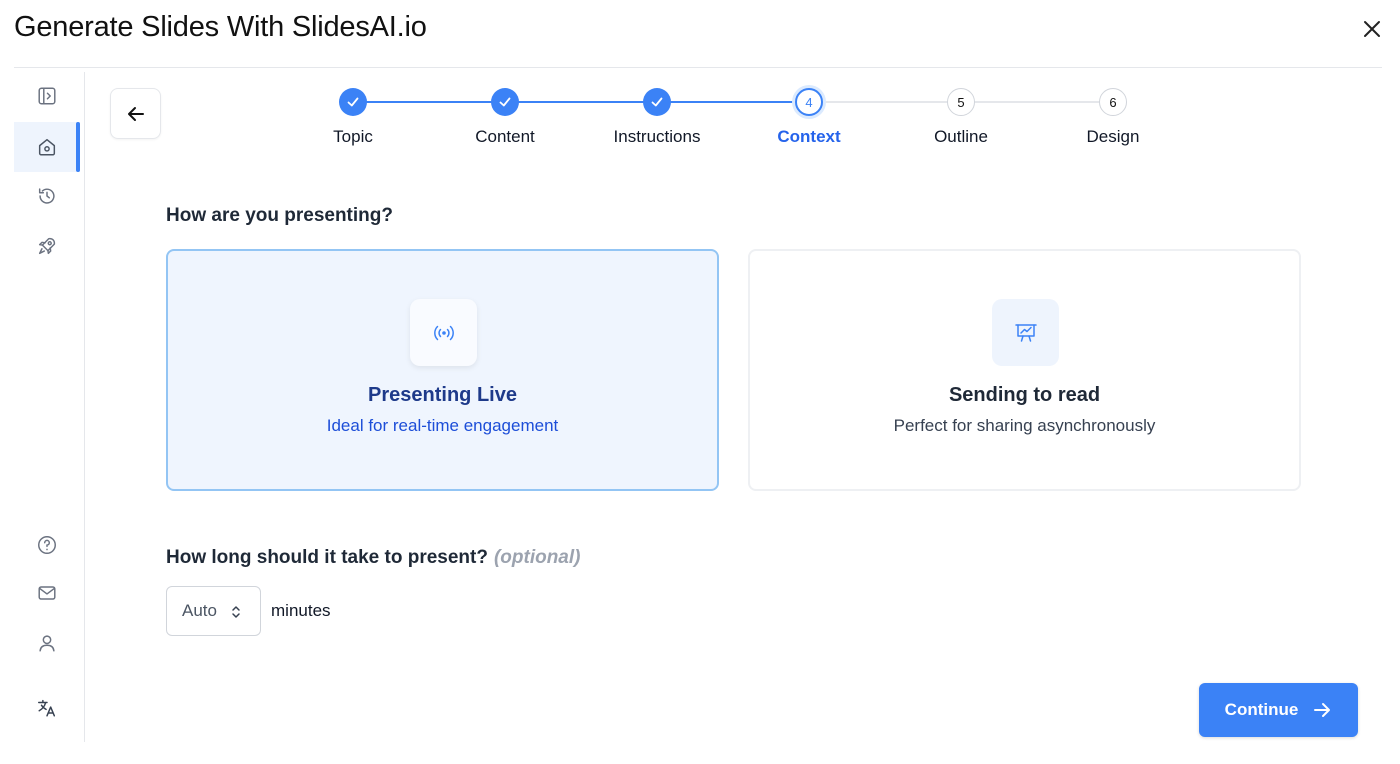 This screenshot has width=1400, height=764. I want to click on sidebar-item-launch, so click(47, 246).